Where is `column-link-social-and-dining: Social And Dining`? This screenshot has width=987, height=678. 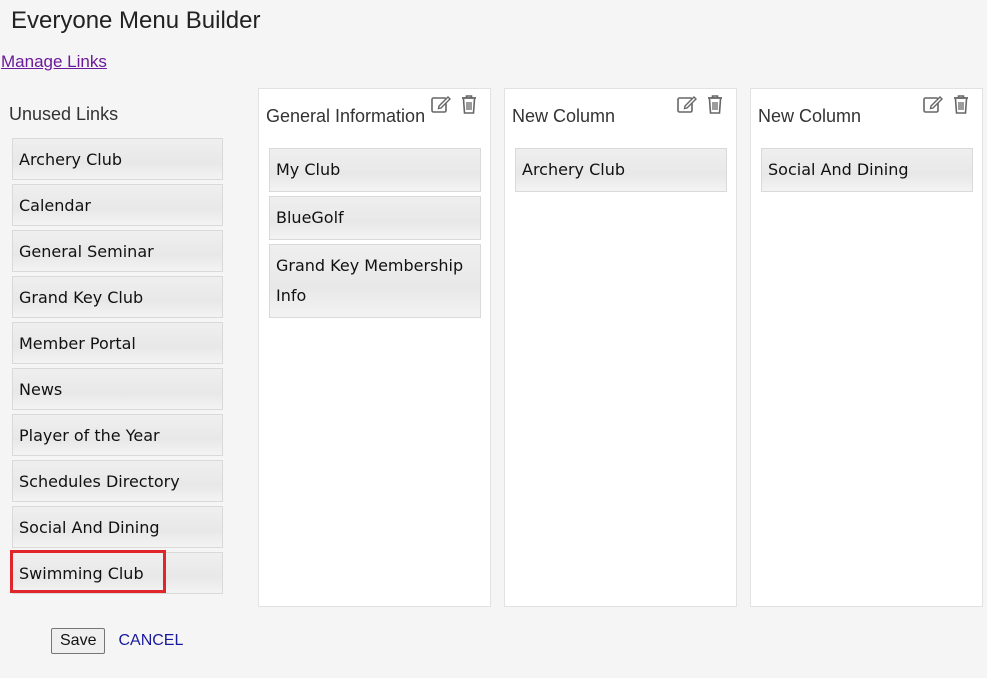
column-link-social-and-dining: Social And Dining is located at coordinates (867, 170).